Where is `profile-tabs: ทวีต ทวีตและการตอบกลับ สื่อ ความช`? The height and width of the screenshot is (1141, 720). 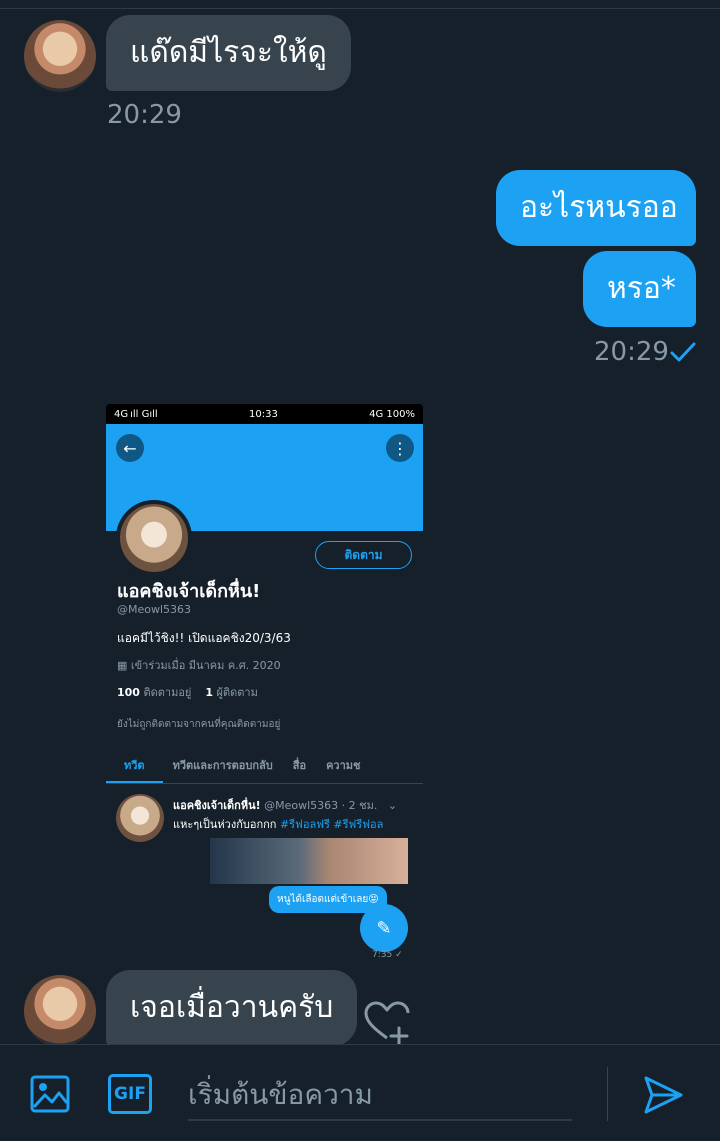 profile-tabs: ทวีต ทวีตและการตอบกลับ สื่อ ความช is located at coordinates (264, 765).